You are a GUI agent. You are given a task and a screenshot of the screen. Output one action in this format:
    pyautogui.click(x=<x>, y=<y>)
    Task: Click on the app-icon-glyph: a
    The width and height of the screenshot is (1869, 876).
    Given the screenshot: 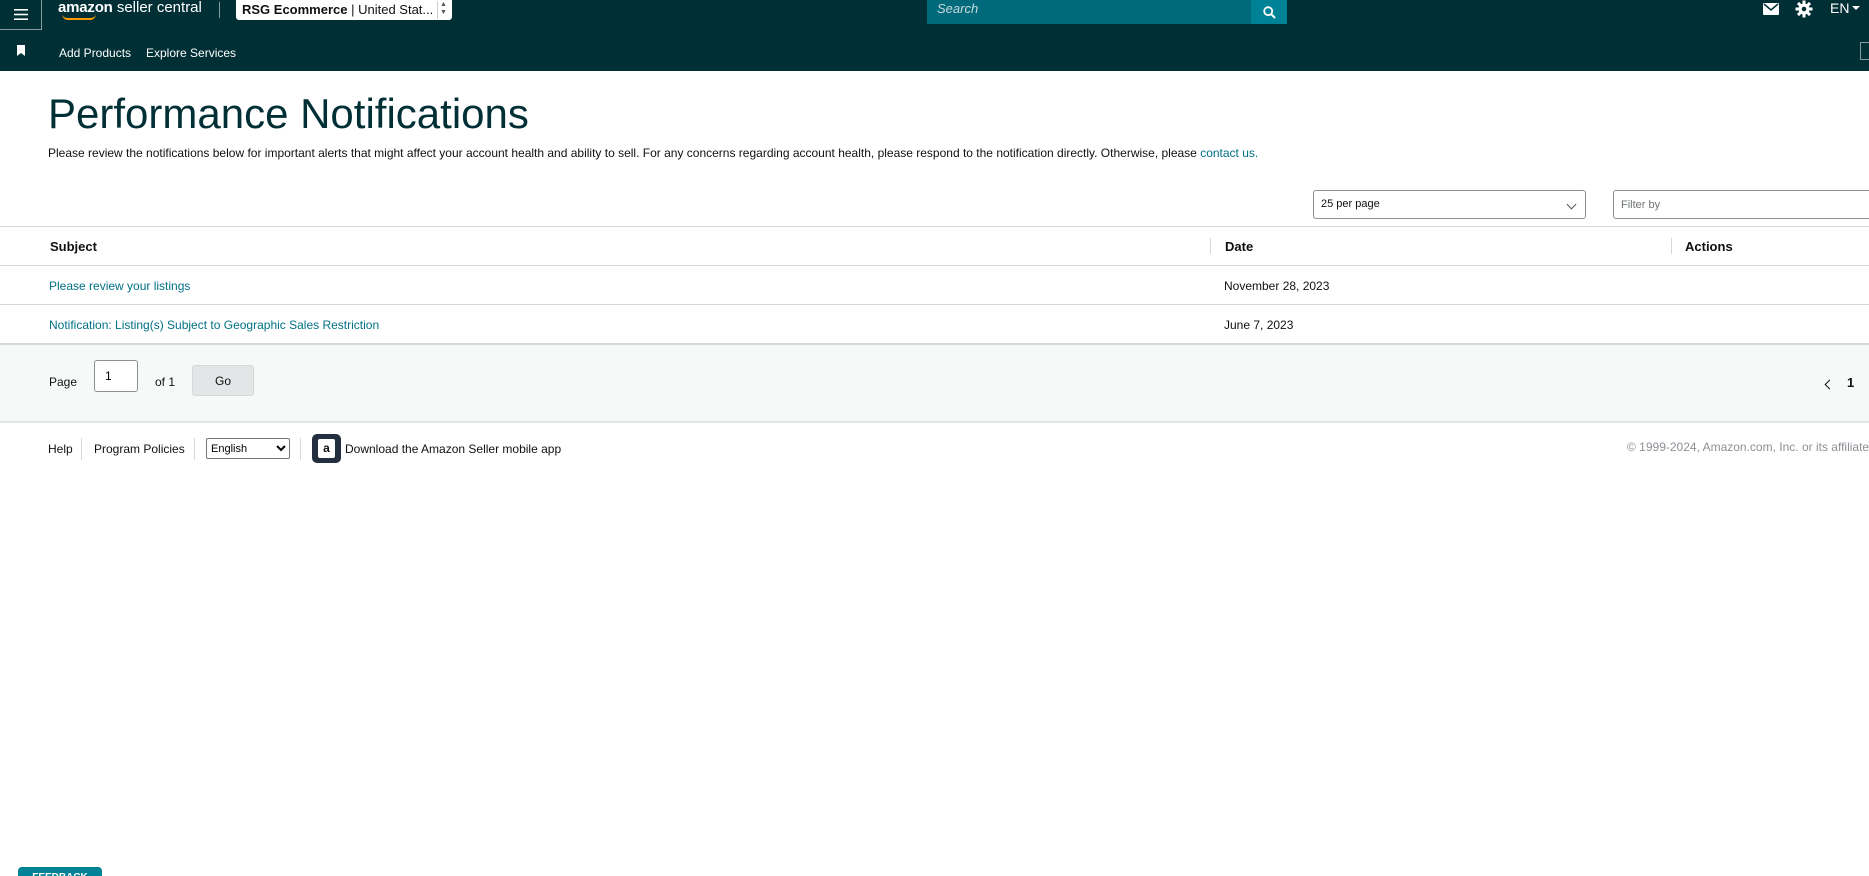 What is the action you would take?
    pyautogui.click(x=326, y=448)
    